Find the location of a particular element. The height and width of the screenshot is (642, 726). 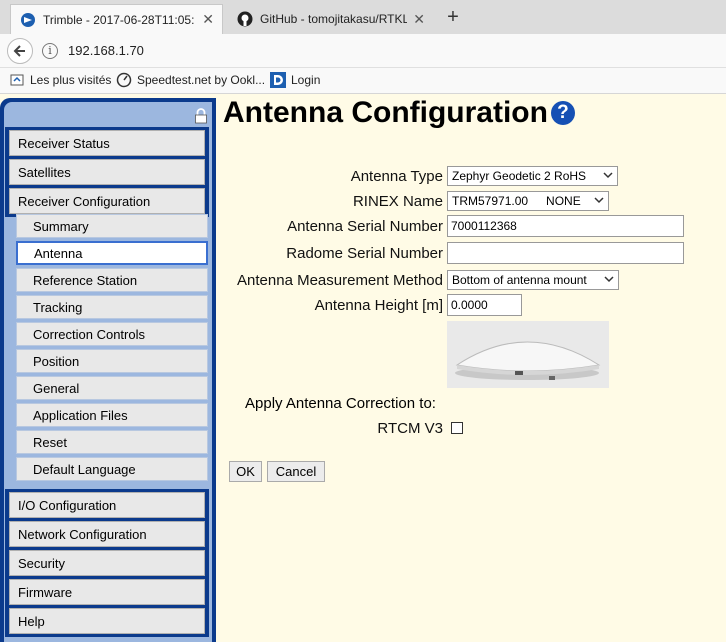

sub-item-application-files: Application Files is located at coordinates (112, 415).